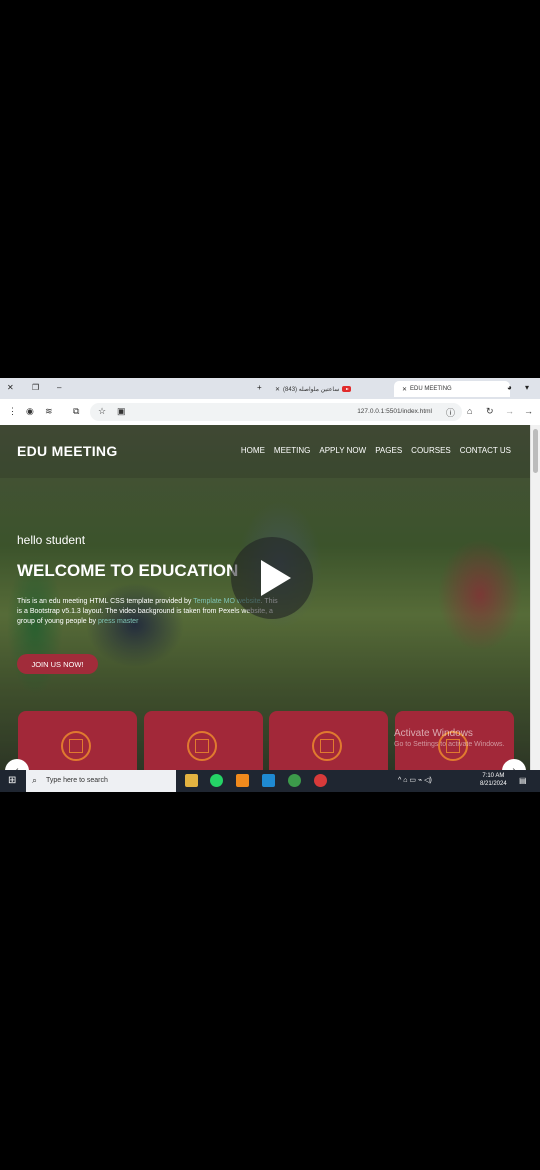 This screenshot has width=540, height=1170. I want to click on home-icon: ⌂, so click(469, 411).